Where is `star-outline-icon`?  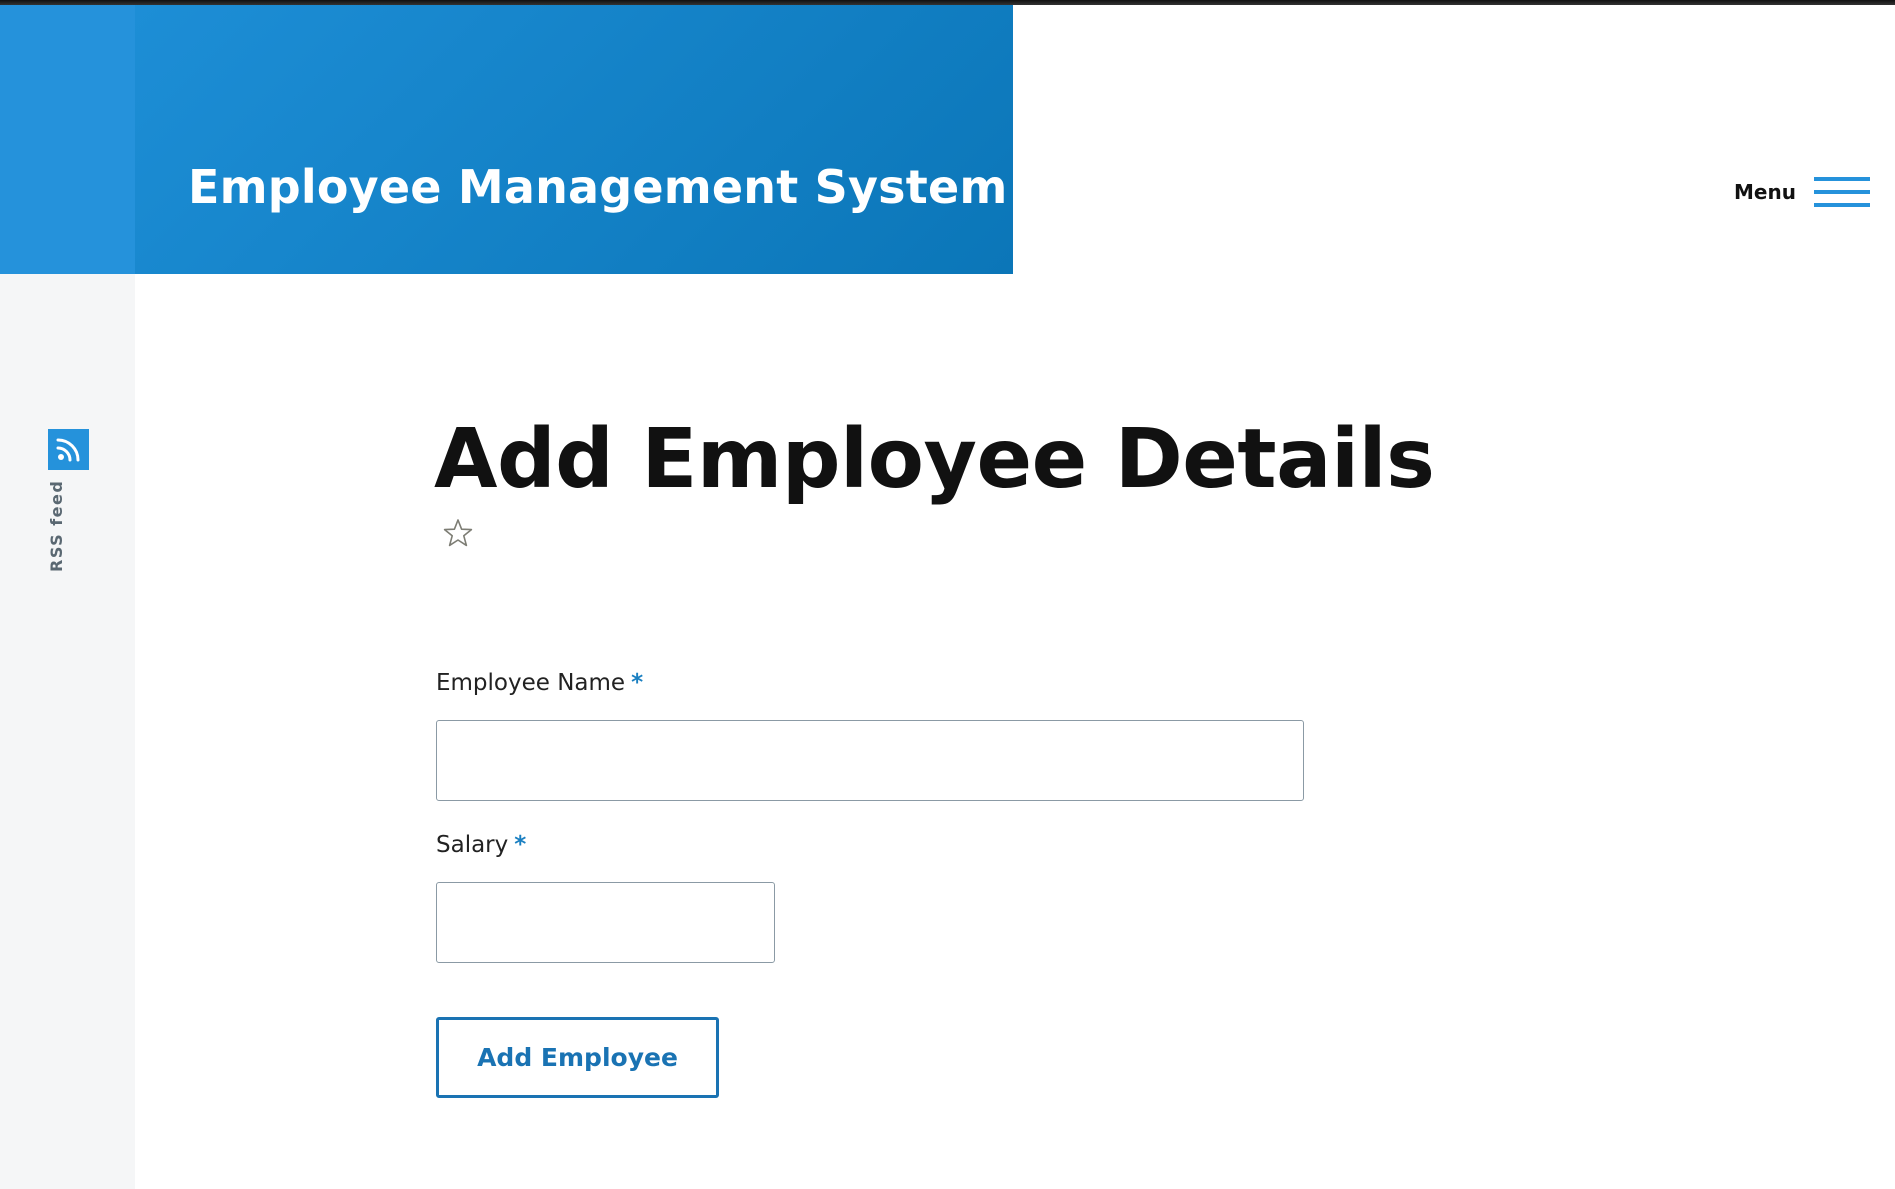
star-outline-icon is located at coordinates (458, 533).